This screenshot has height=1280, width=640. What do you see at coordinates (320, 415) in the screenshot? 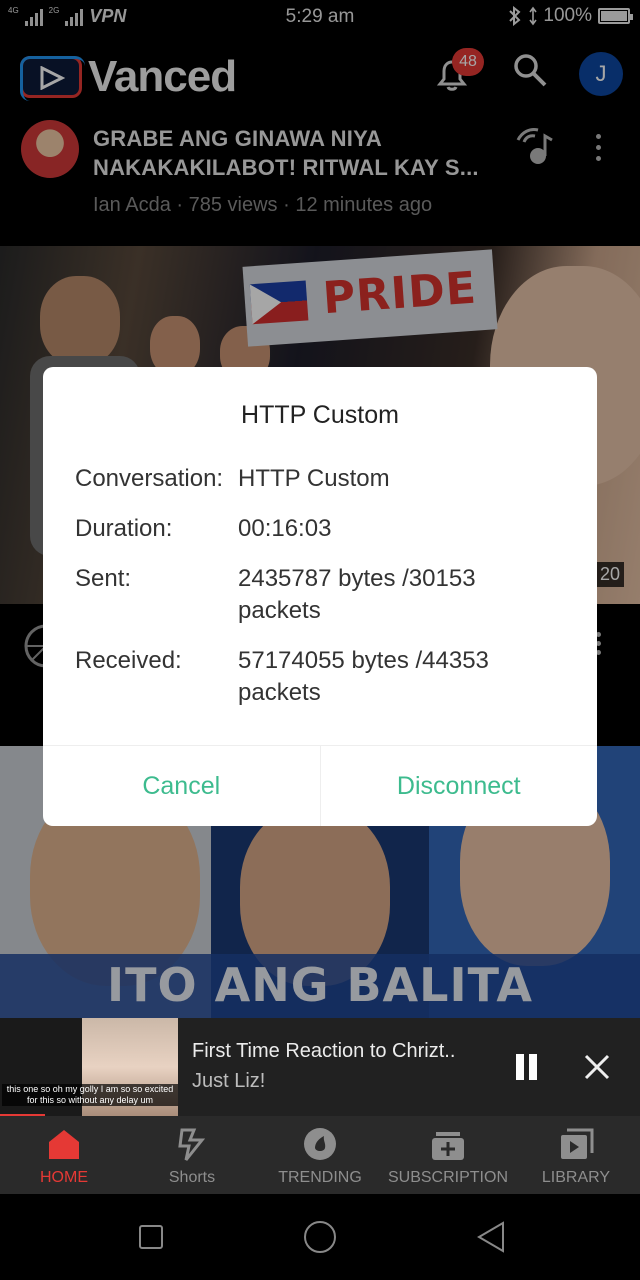
I see `dialog-title: HTTP Custom` at bounding box center [320, 415].